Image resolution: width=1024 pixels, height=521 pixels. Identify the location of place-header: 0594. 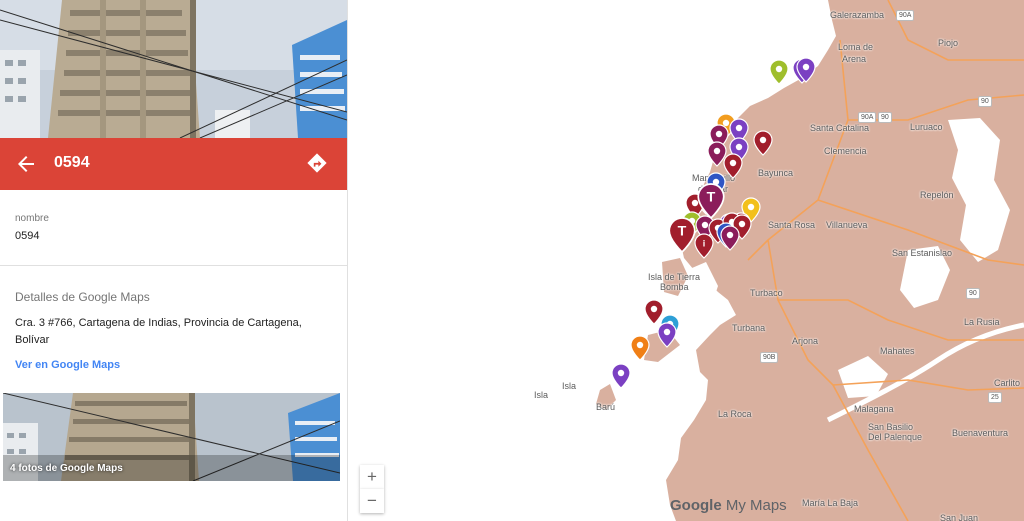
(173, 164).